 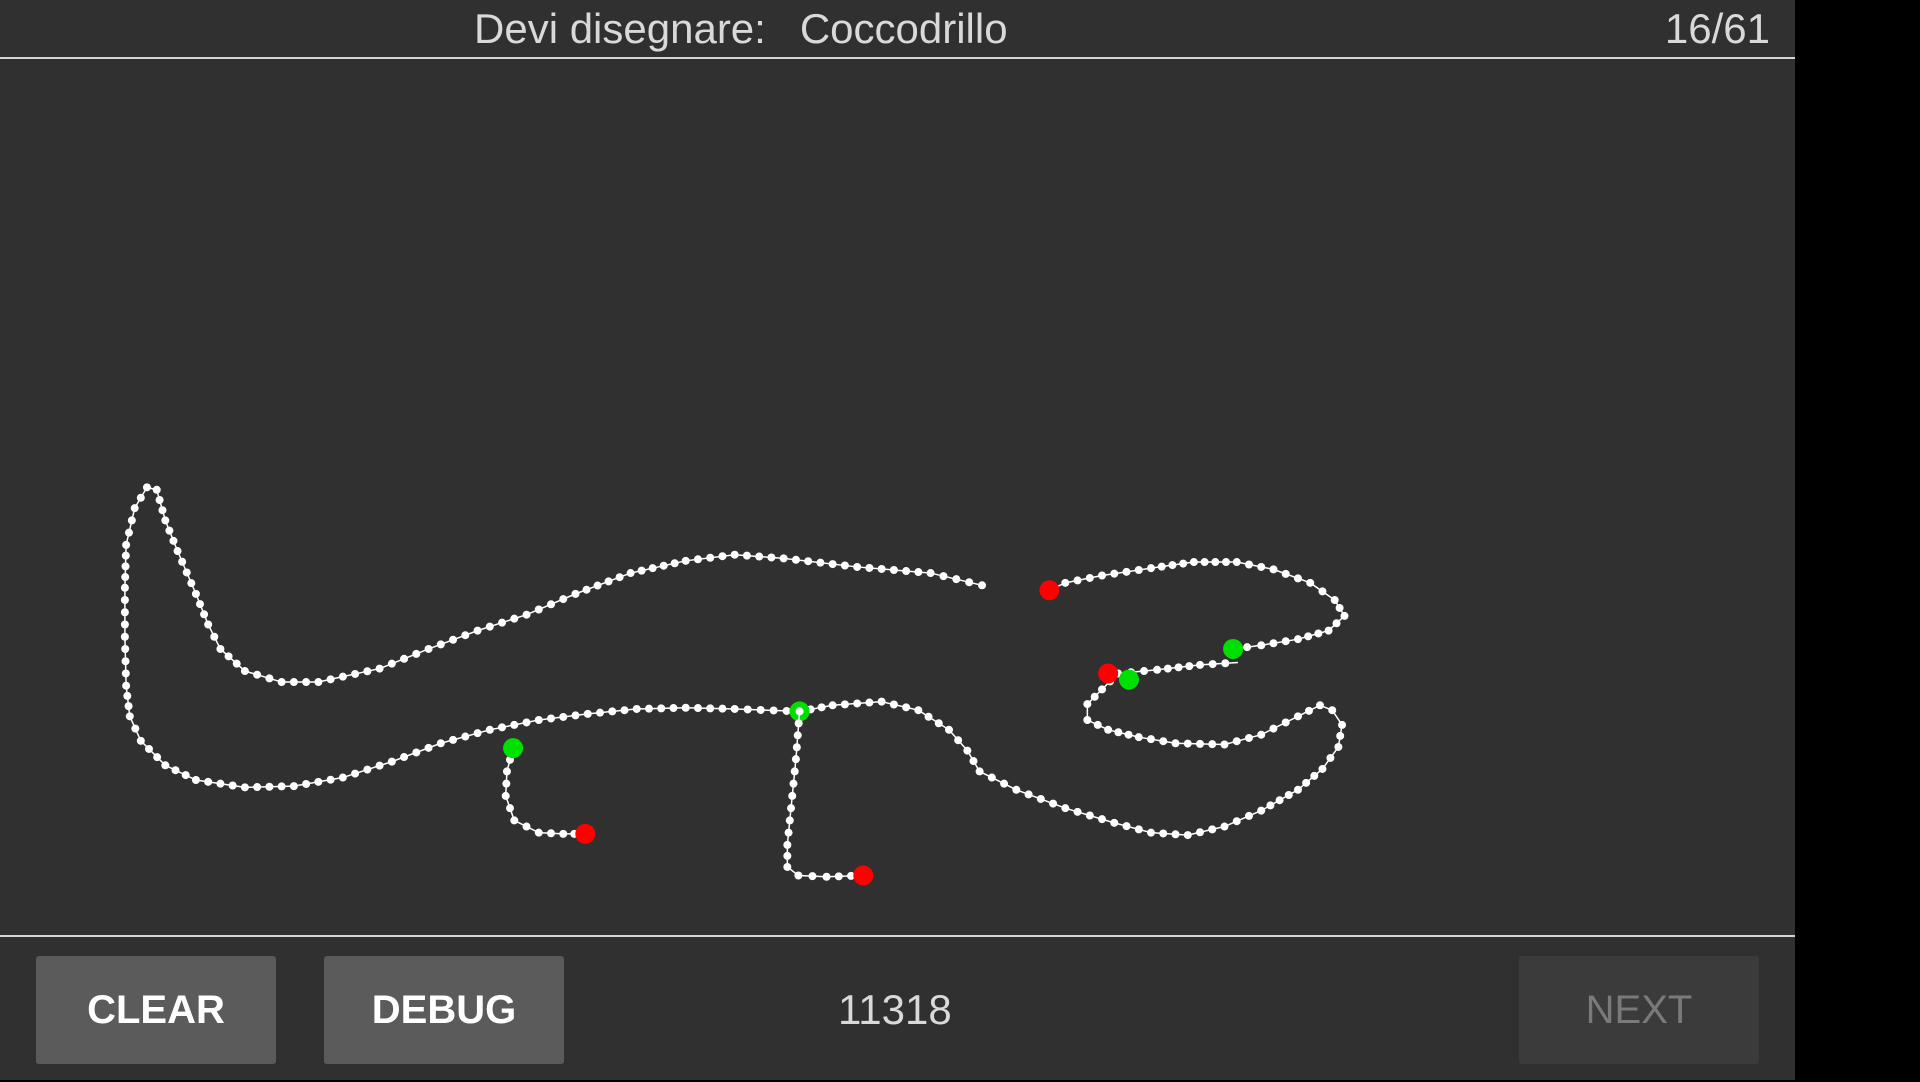 What do you see at coordinates (1717, 28) in the screenshot?
I see `progress-counter: 16/61` at bounding box center [1717, 28].